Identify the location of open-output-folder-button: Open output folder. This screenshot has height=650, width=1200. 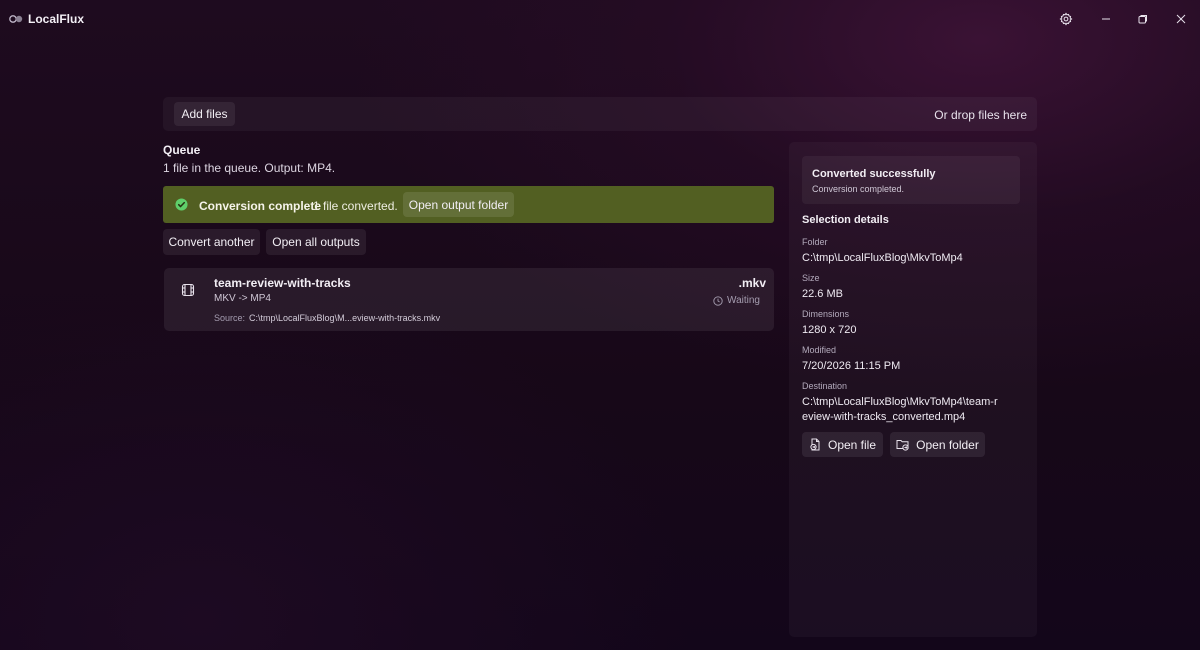
(458, 204).